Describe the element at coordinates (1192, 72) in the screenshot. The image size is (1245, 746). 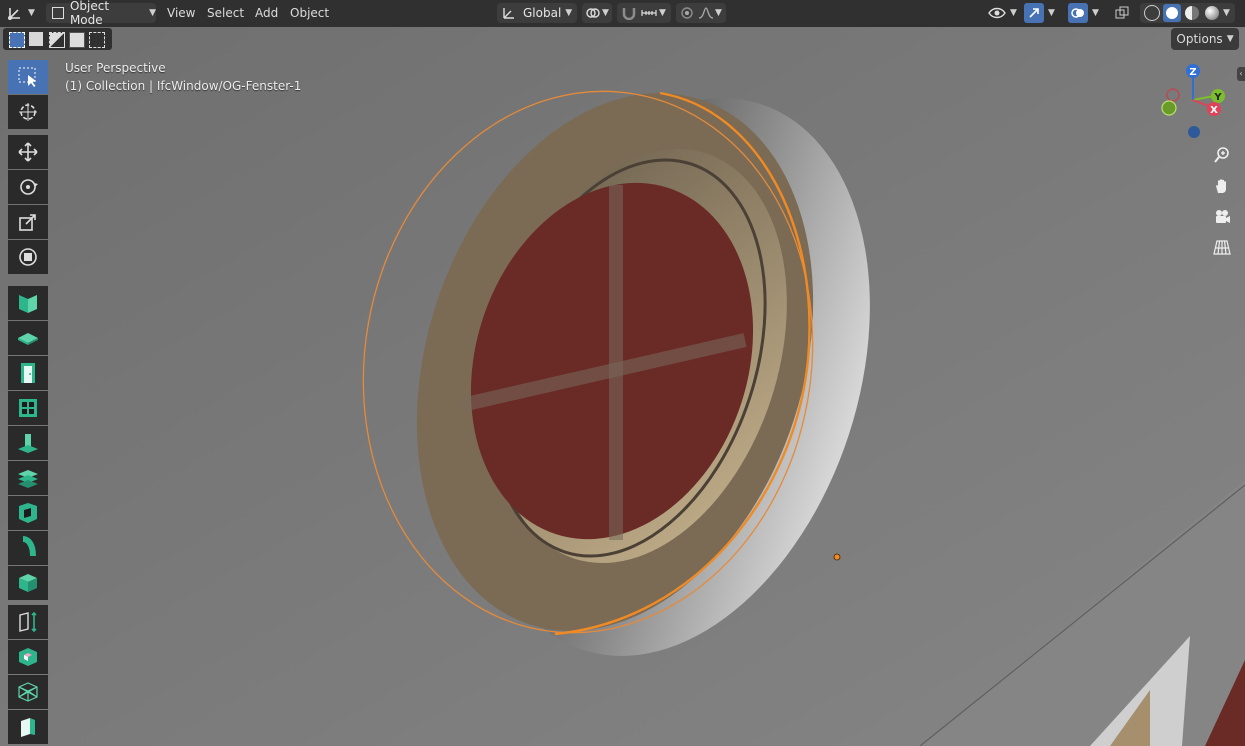
I see `gizmo-z-label: Z` at that location.